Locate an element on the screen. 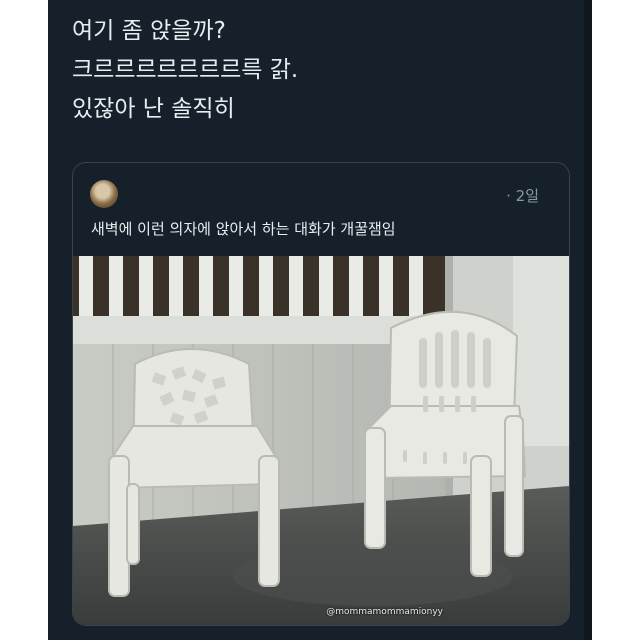 The height and width of the screenshot is (640, 640). tweet-line-1: 여기 좀 앉을까? is located at coordinates (149, 31).